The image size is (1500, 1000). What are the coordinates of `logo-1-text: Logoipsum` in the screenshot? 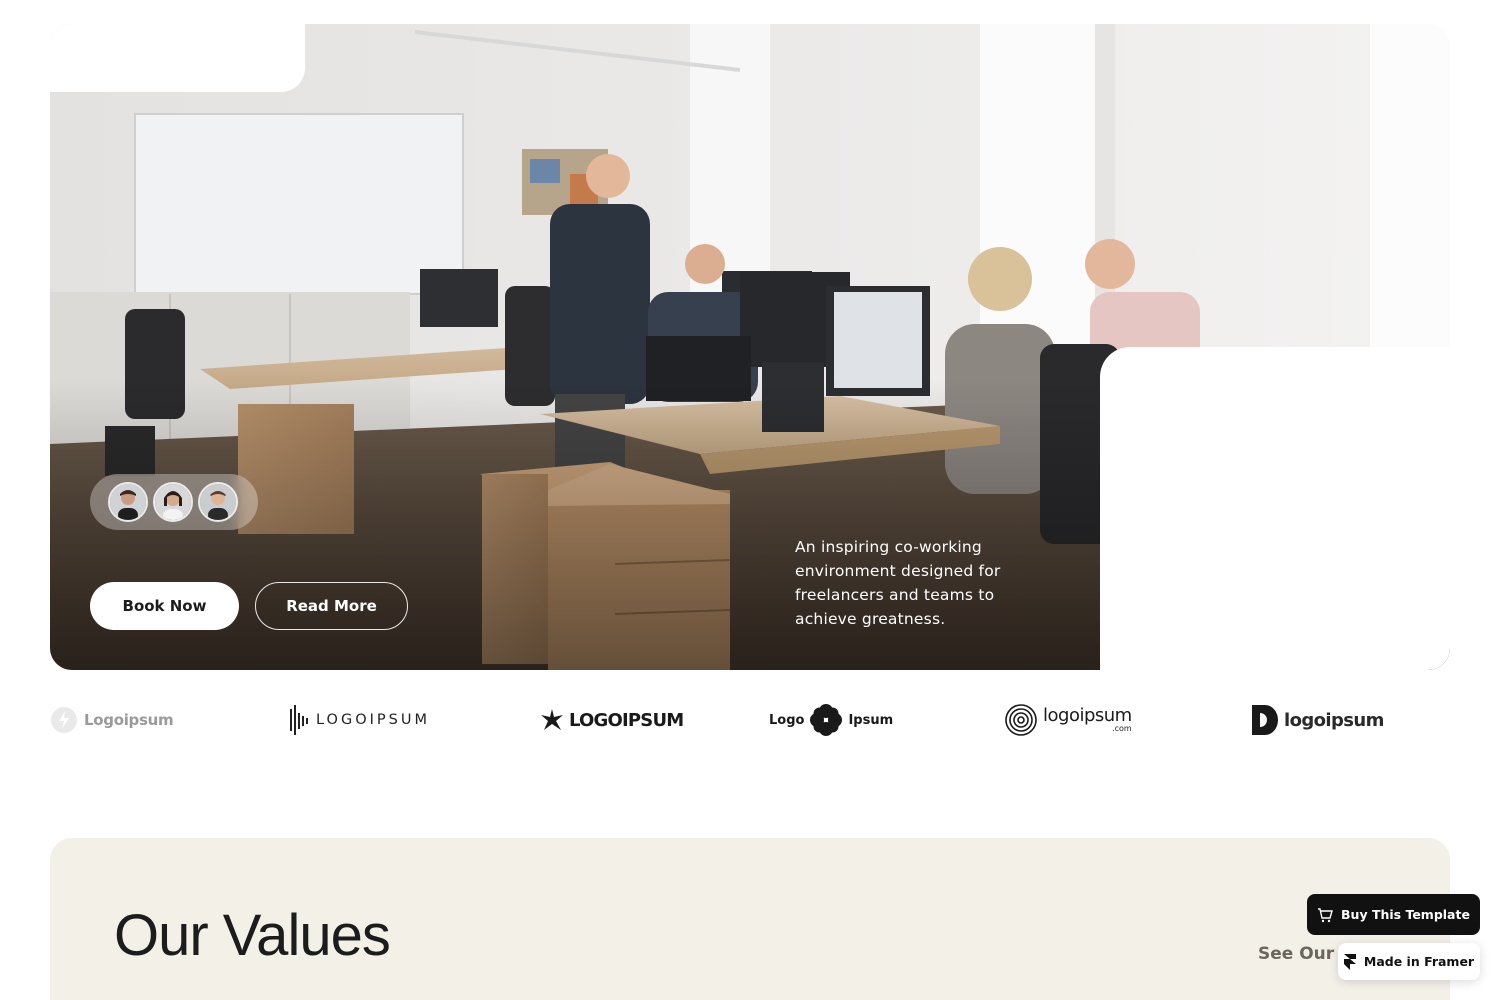 It's located at (129, 720).